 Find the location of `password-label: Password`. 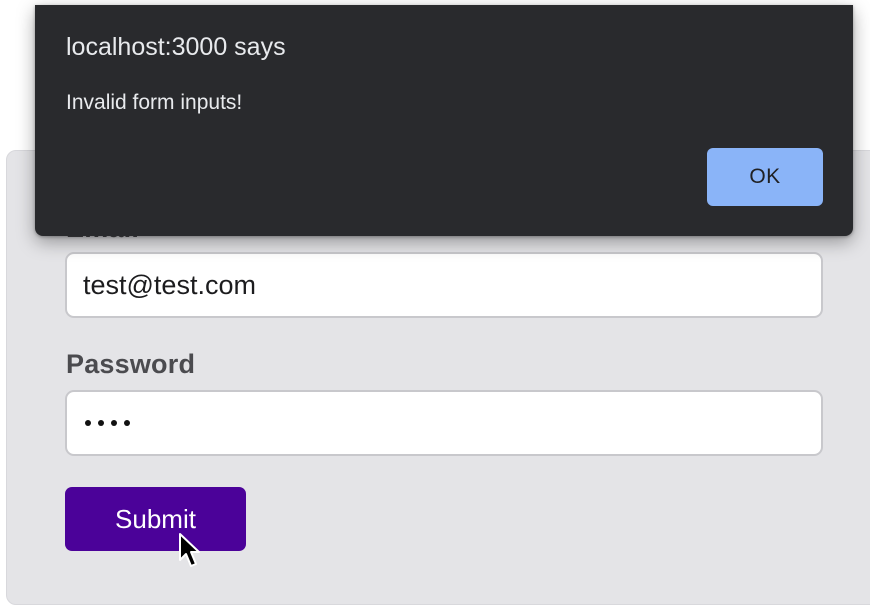

password-label: Password is located at coordinates (131, 364).